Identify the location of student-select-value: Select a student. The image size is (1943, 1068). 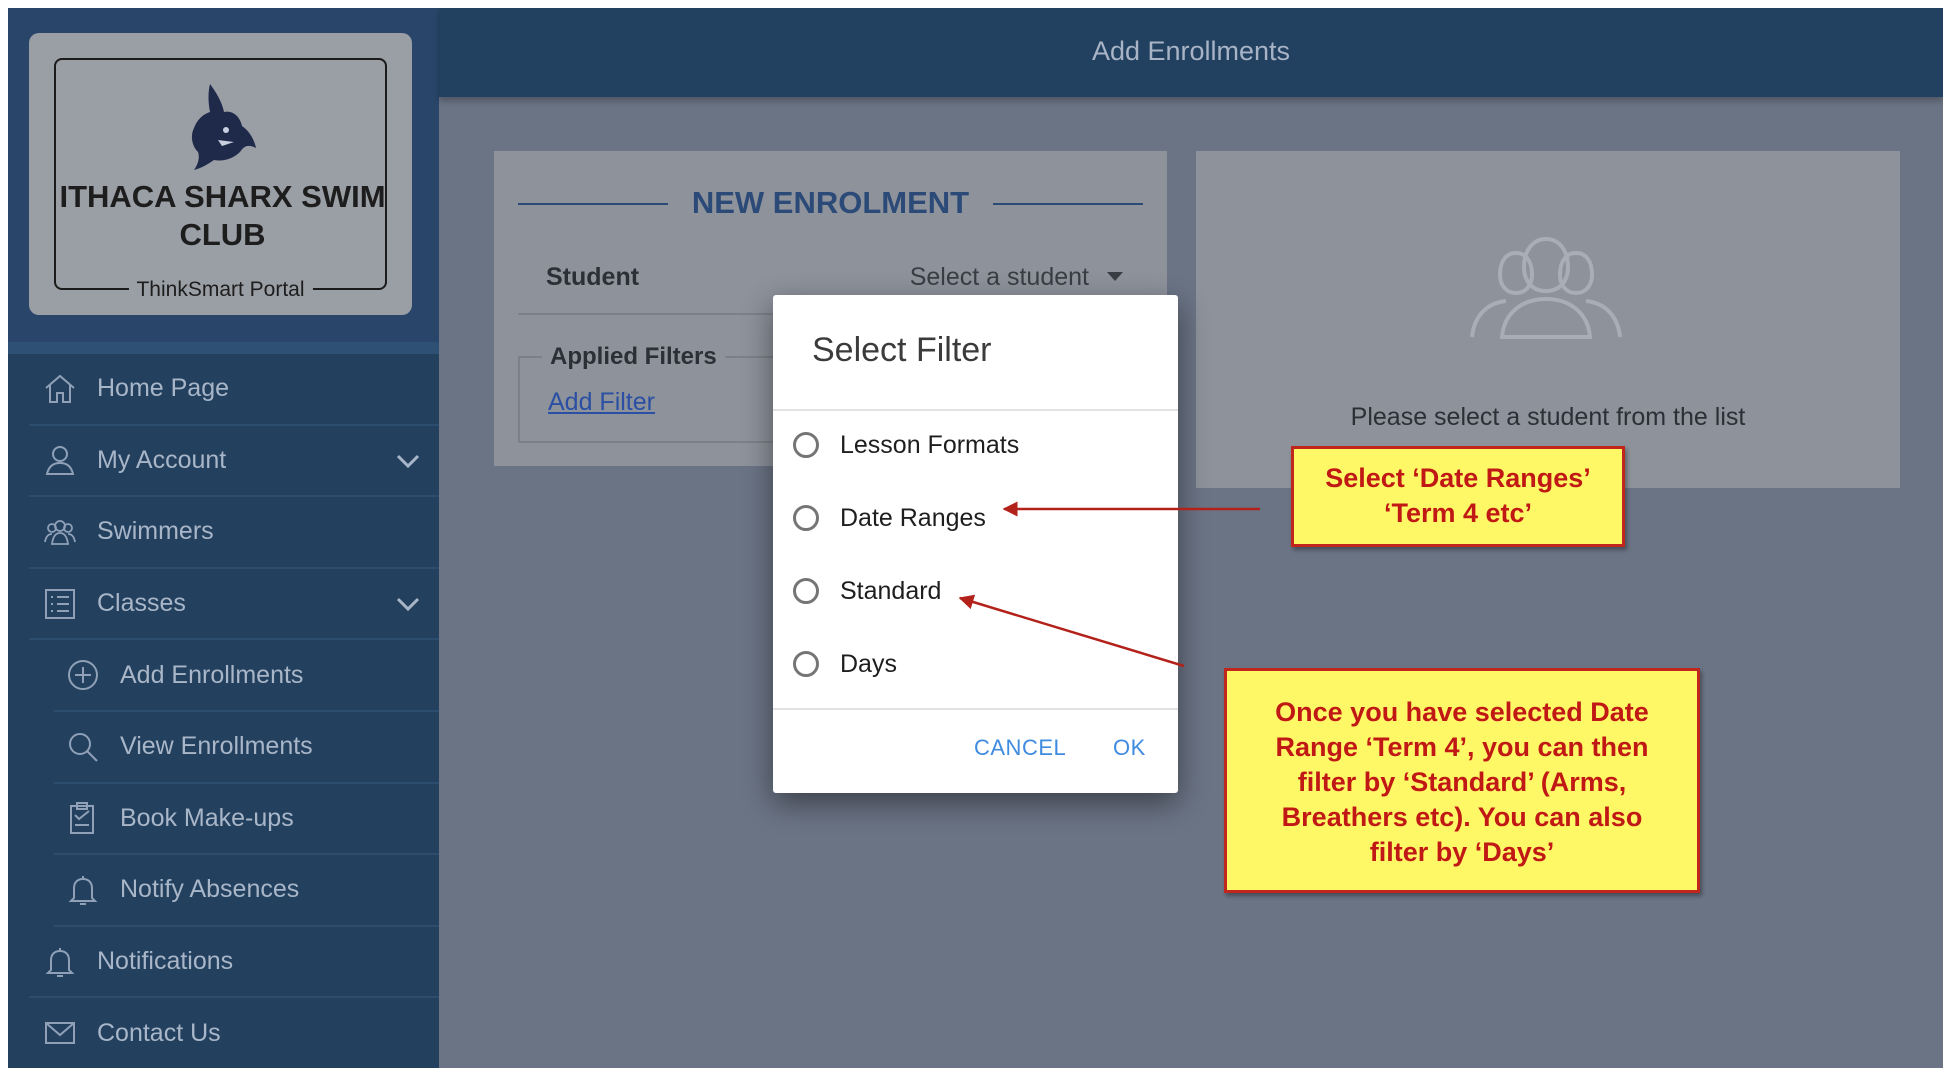
(999, 277).